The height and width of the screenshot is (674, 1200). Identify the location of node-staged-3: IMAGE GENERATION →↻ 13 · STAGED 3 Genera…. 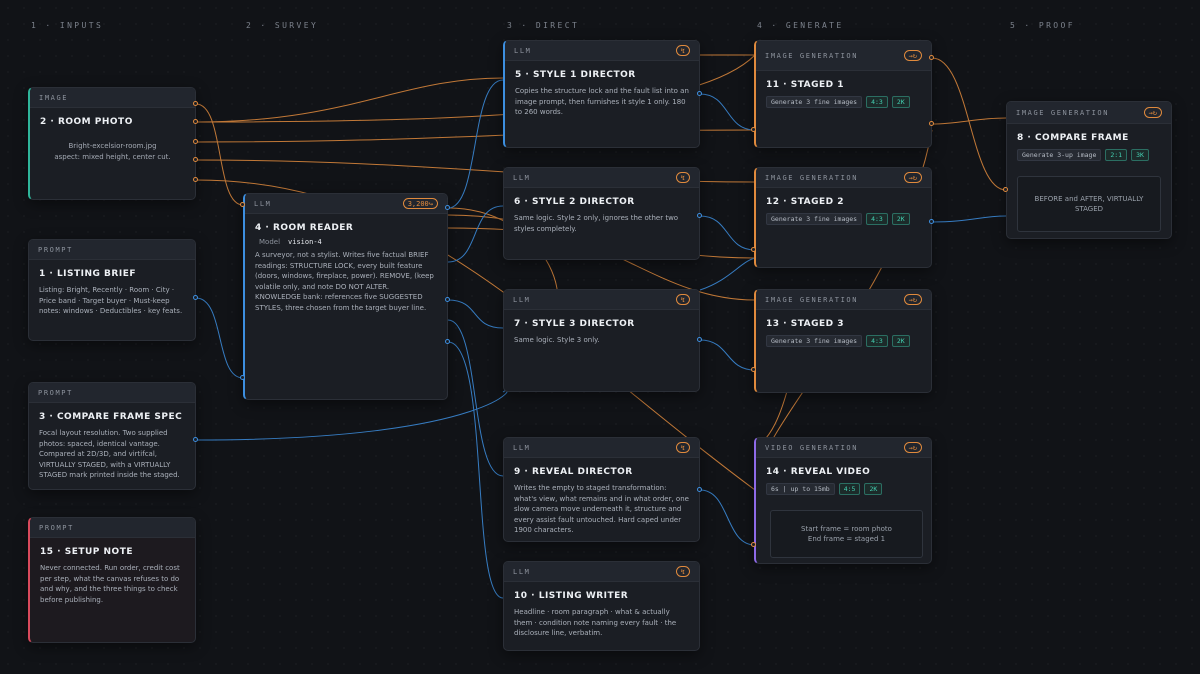
(843, 341).